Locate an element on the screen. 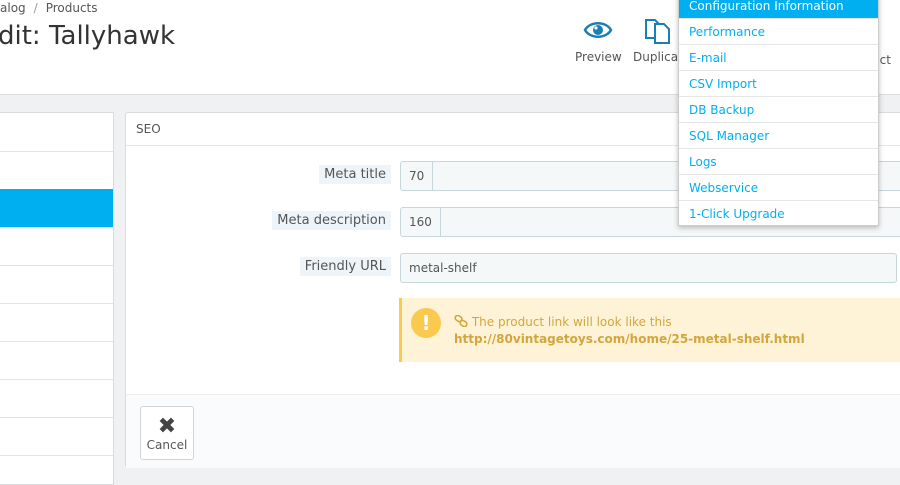 Image resolution: width=900 pixels, height=485 pixels. duplicate-button: Duplicate is located at coordinates (658, 40).